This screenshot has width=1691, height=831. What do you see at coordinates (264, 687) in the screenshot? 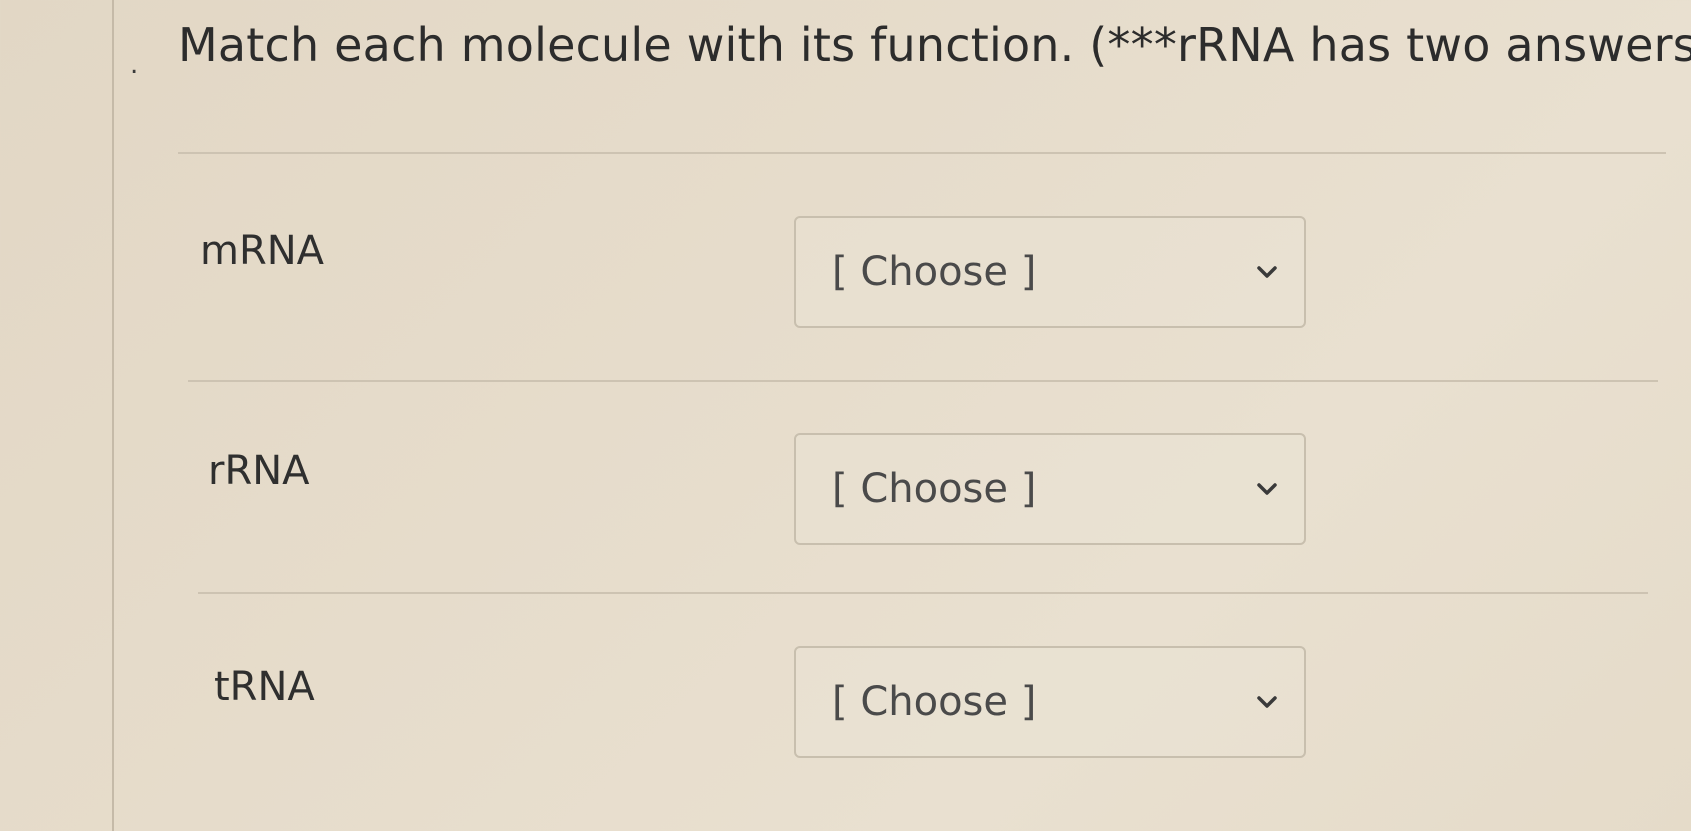
I see `row-label-trna: tRNA` at bounding box center [264, 687].